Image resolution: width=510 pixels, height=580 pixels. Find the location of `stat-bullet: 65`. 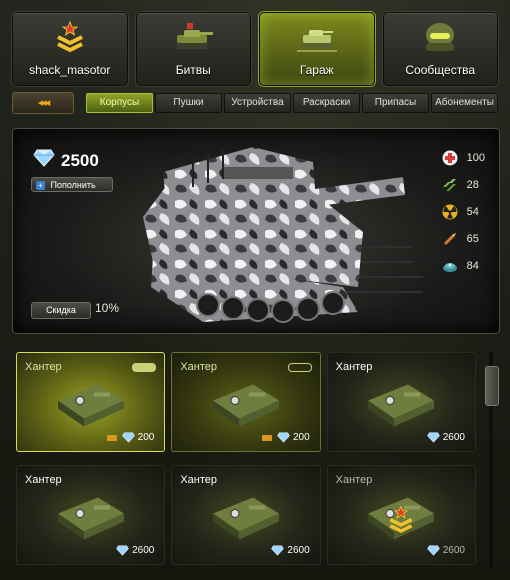

stat-bullet: 65 is located at coordinates (463, 239).